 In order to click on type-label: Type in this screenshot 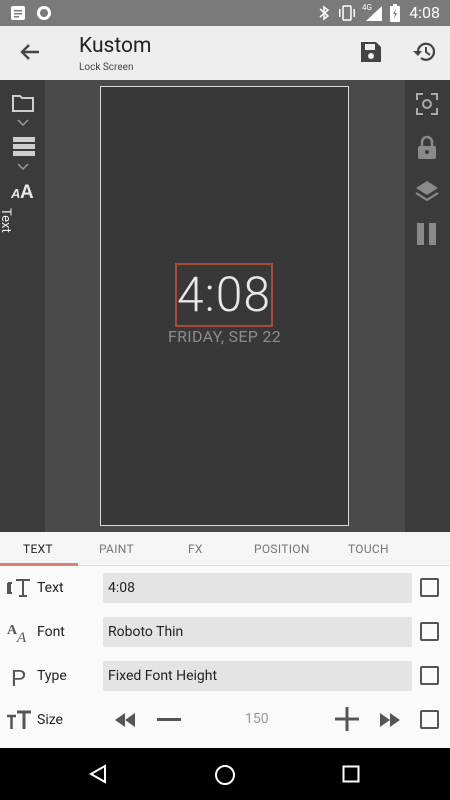, I will do `click(52, 676)`.